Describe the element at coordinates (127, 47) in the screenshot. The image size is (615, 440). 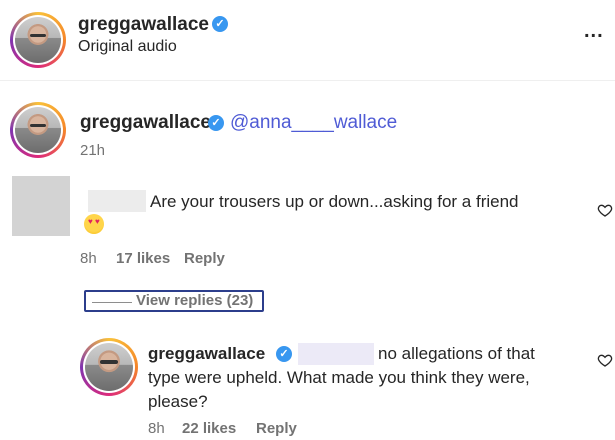
I see `audio-label: Original audio` at that location.